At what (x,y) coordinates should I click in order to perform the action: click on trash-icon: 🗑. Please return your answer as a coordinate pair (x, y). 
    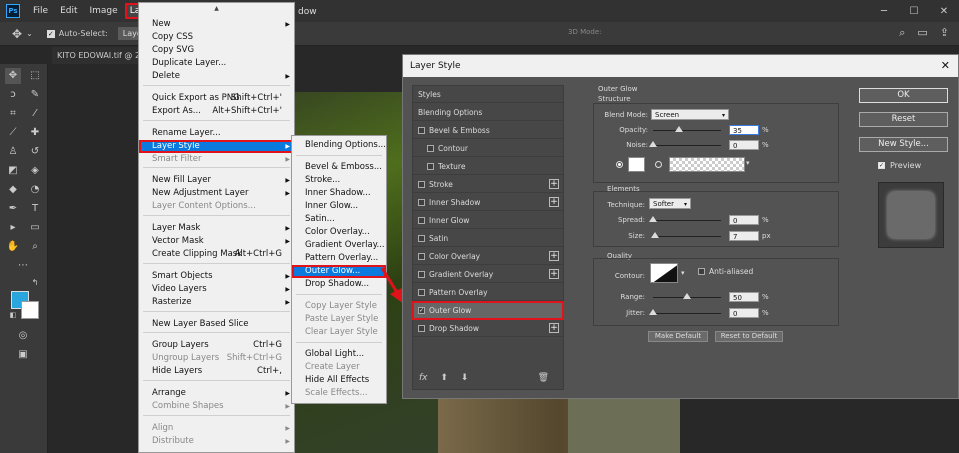
    Looking at the image, I should click on (543, 378).